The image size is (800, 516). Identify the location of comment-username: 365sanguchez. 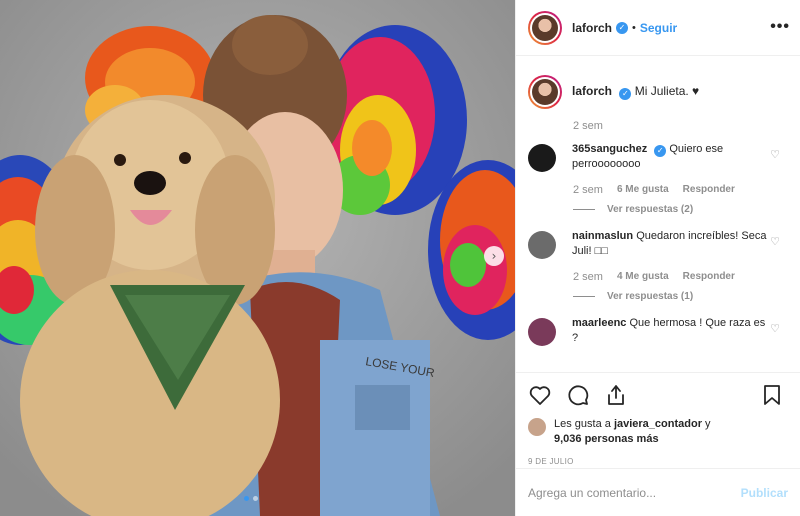
(609, 149).